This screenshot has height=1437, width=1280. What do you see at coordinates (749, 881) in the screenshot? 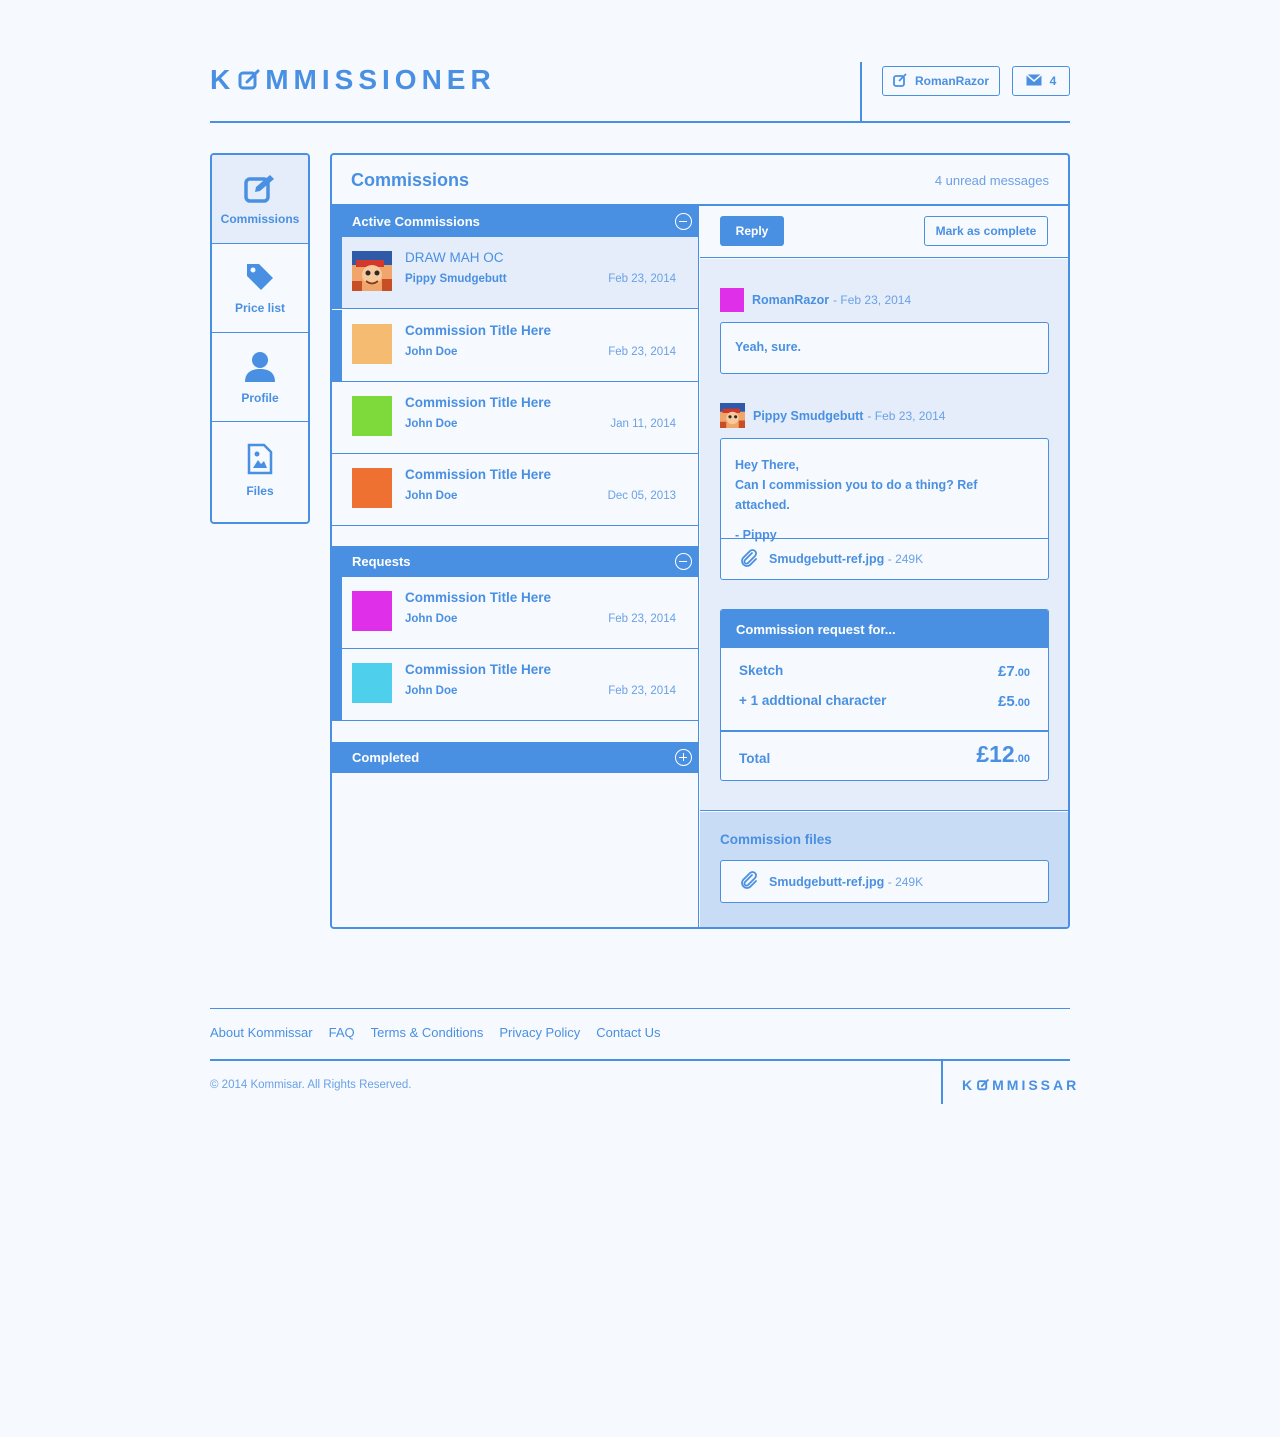
I see `paperclip-icon` at bounding box center [749, 881].